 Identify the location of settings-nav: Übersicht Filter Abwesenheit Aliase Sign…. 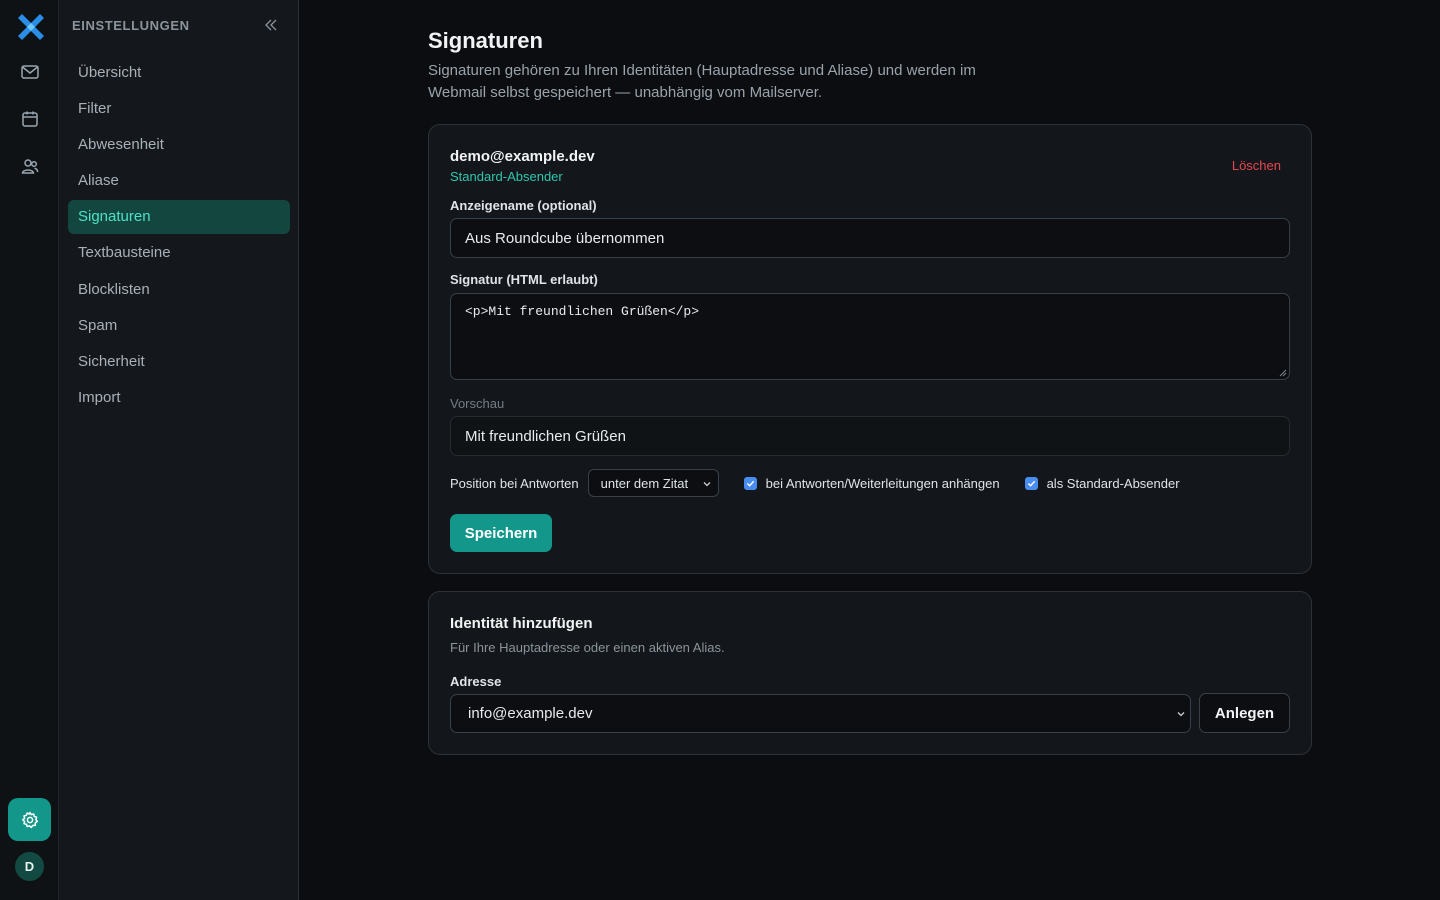
(179, 236).